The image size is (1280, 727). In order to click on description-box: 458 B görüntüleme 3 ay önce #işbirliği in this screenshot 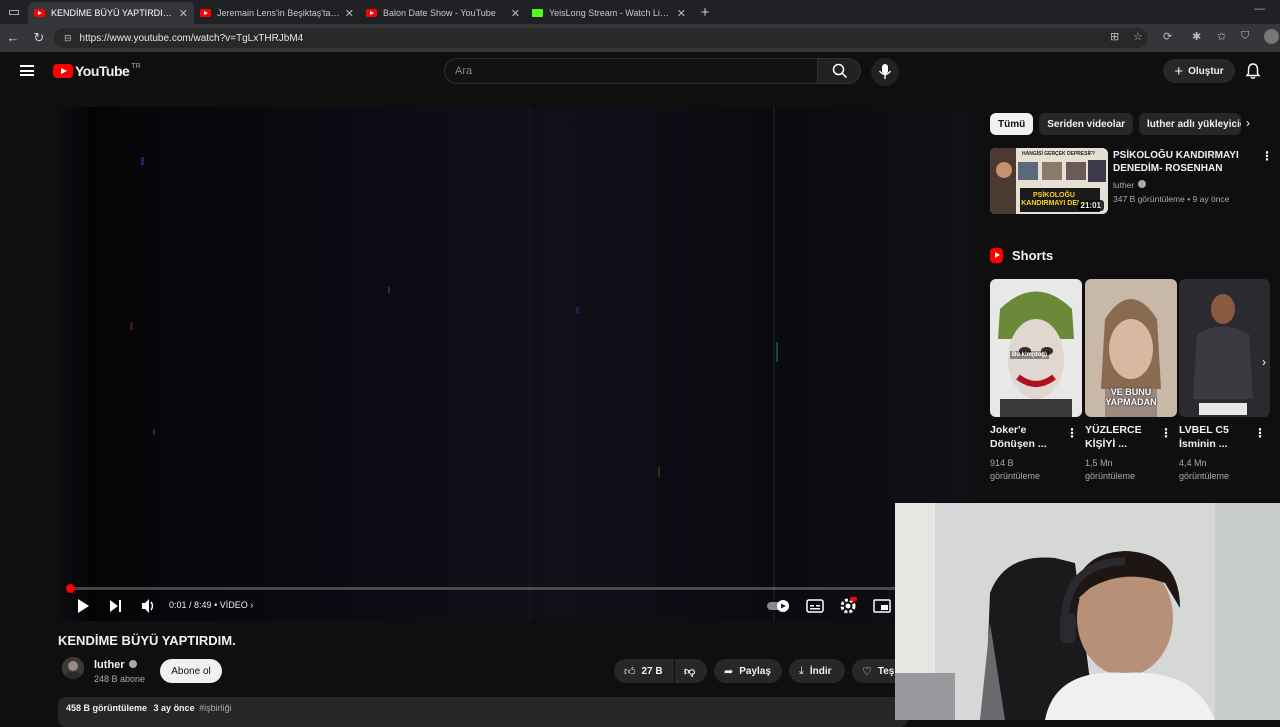, I will do `click(483, 712)`.